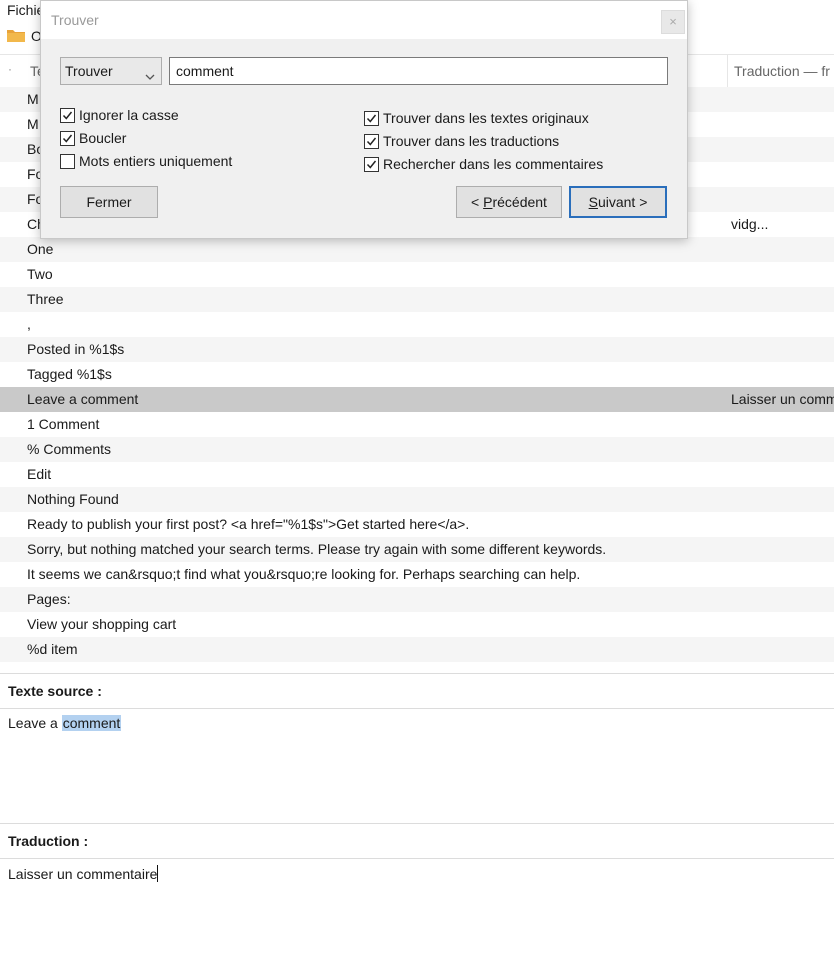 The image size is (834, 969). I want to click on list-row: ,, so click(417, 324).